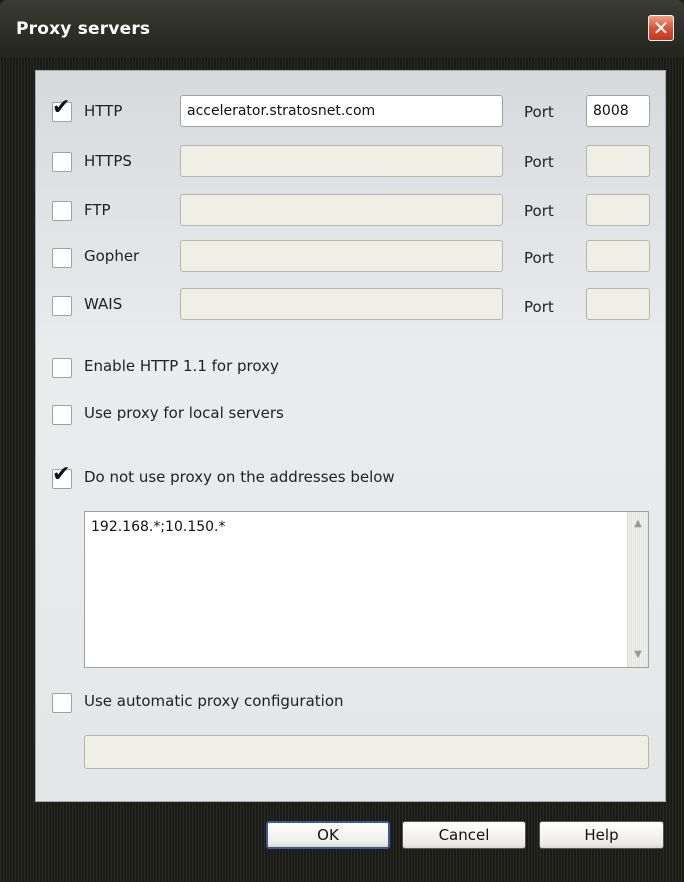 The image size is (684, 882). Describe the element at coordinates (328, 835) in the screenshot. I see `ok-button: OK` at that location.